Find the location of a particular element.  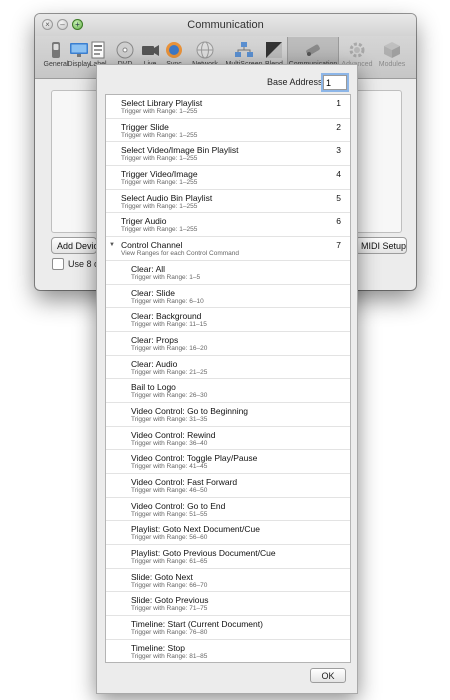

toolbar-item-modules: Modules is located at coordinates (392, 57).